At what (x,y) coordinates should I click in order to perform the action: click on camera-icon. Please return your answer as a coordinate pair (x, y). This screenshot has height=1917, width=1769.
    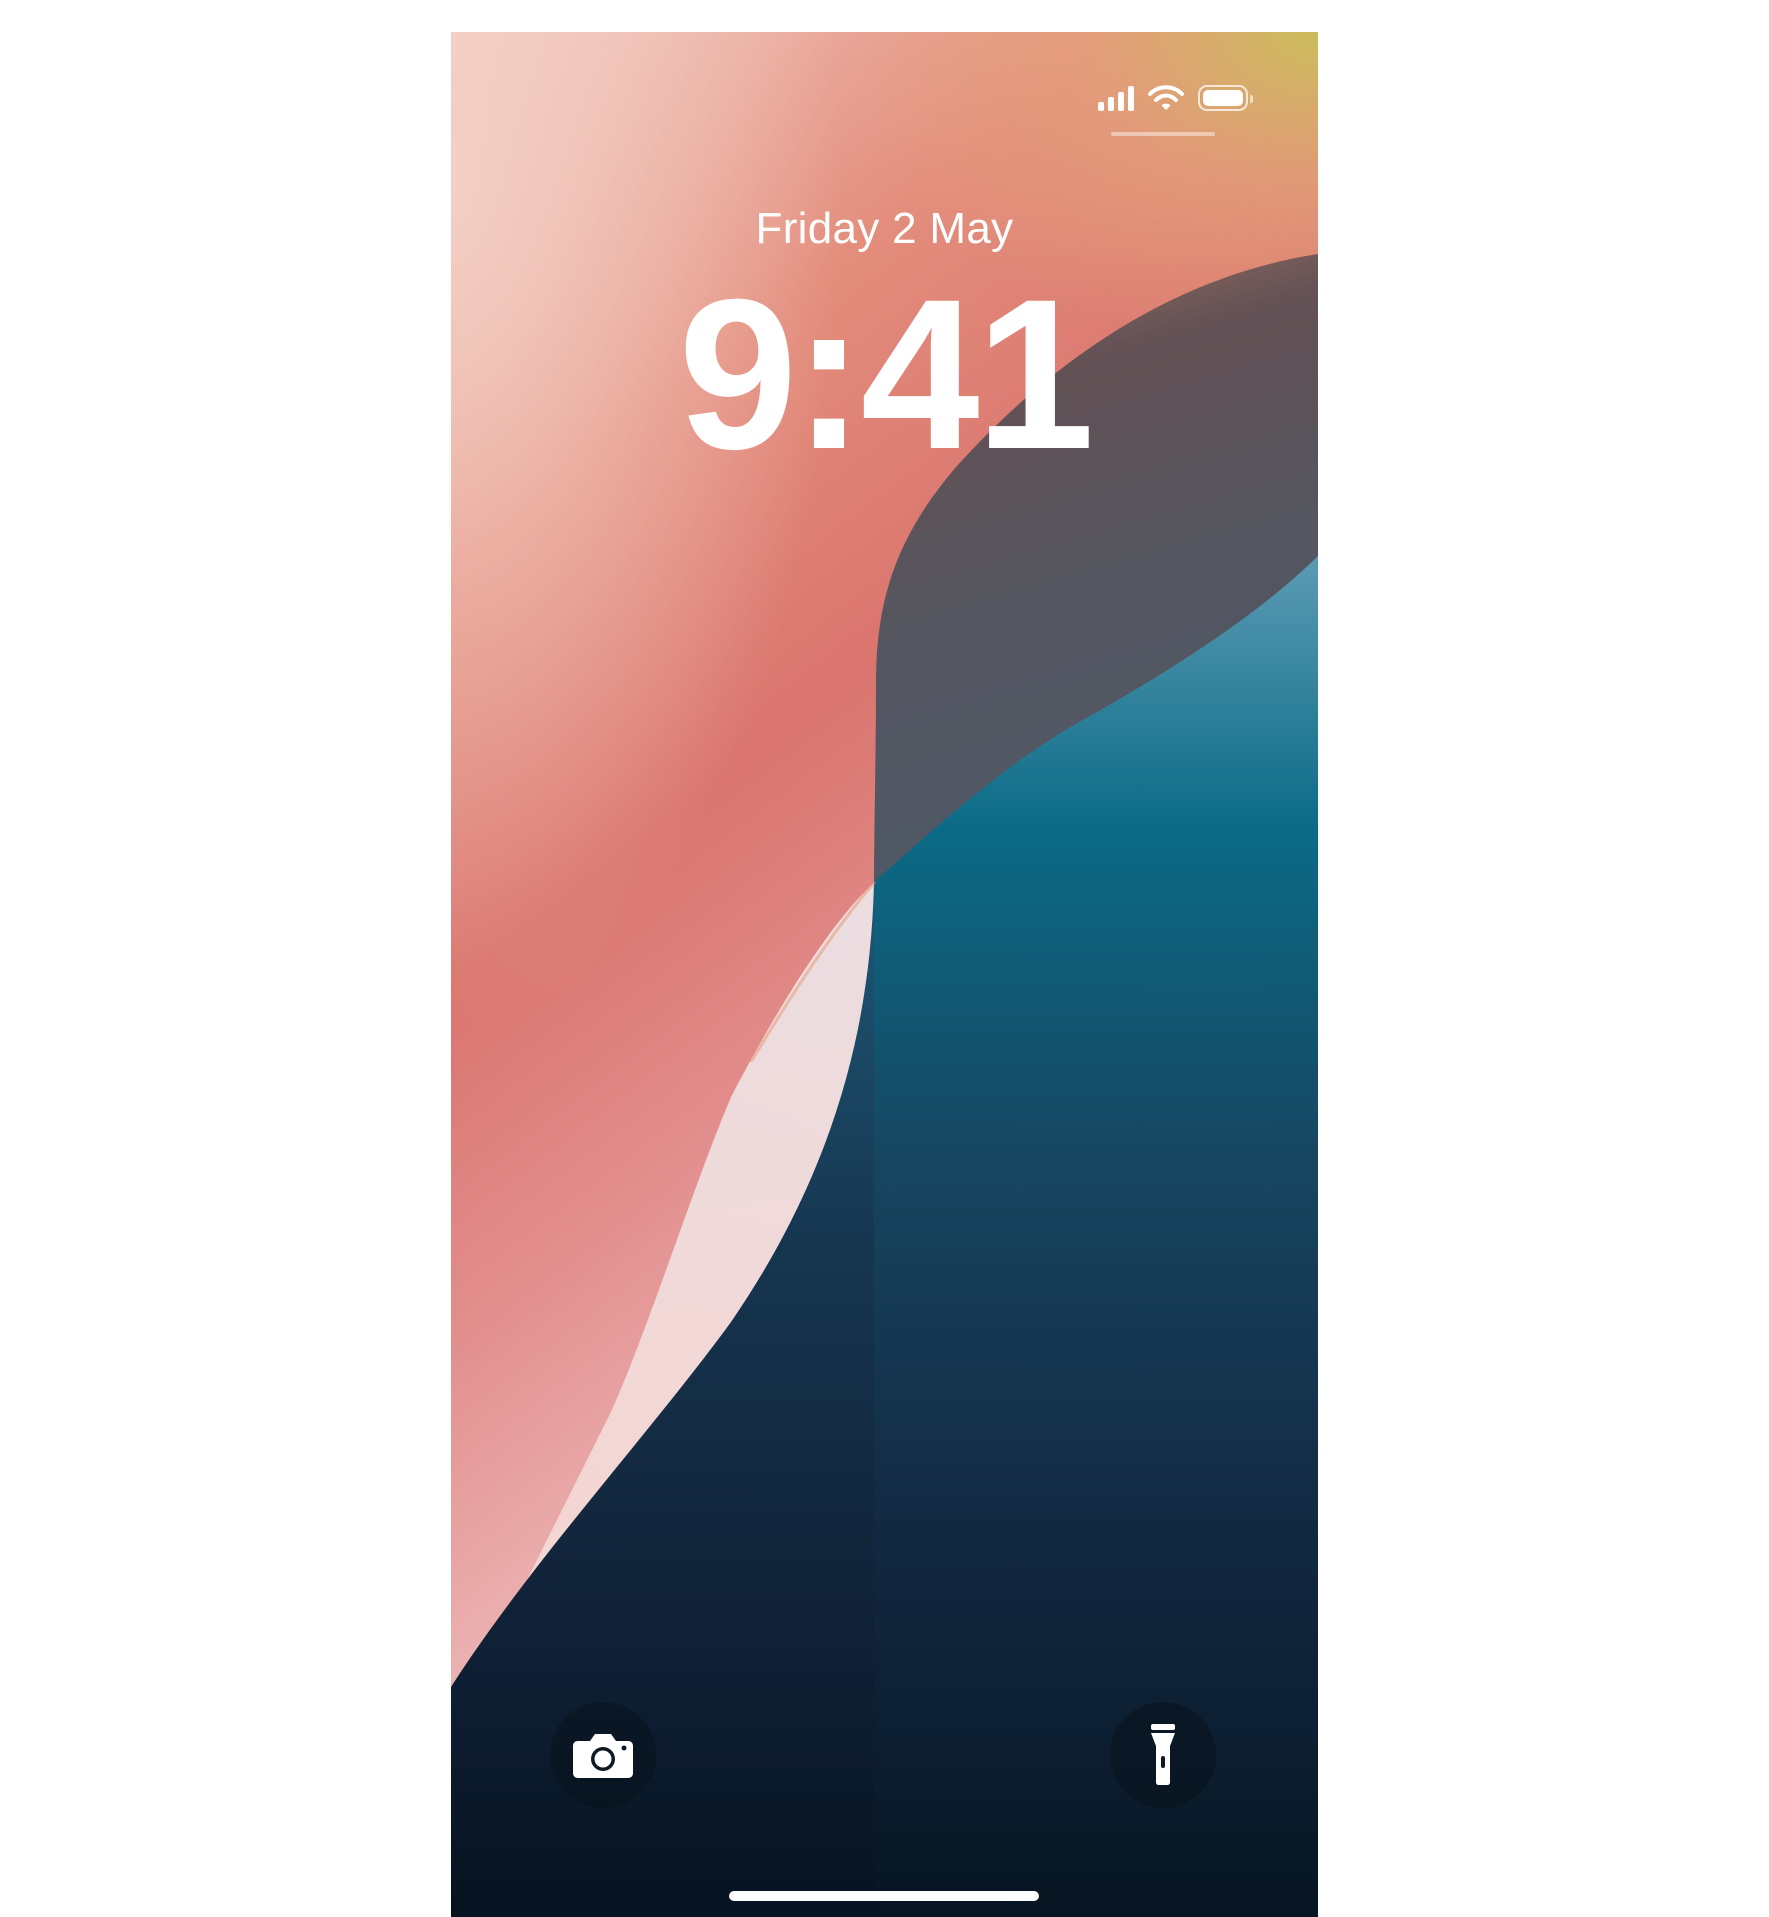
    Looking at the image, I should click on (603, 1756).